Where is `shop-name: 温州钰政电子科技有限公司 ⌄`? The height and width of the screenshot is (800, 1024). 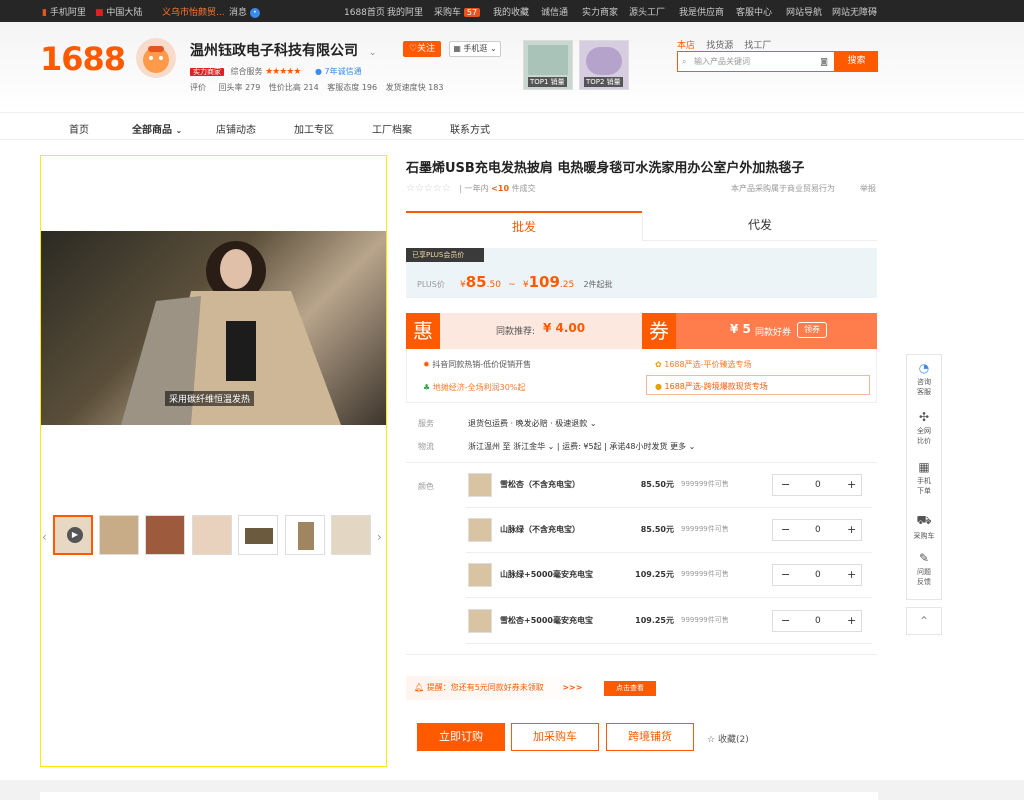 shop-name: 温州钰政电子科技有限公司 ⌄ is located at coordinates (283, 50).